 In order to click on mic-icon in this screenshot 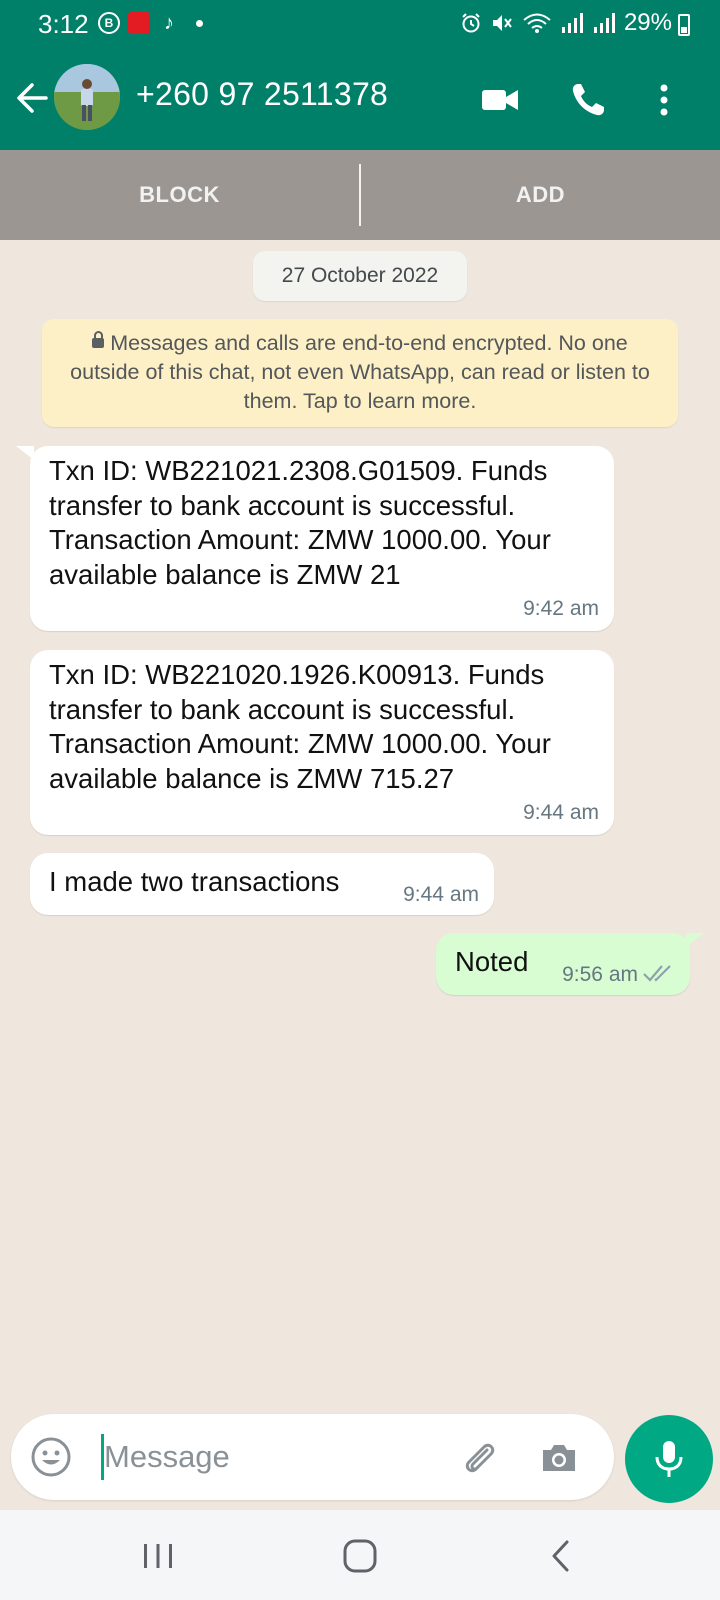, I will do `click(669, 1459)`.